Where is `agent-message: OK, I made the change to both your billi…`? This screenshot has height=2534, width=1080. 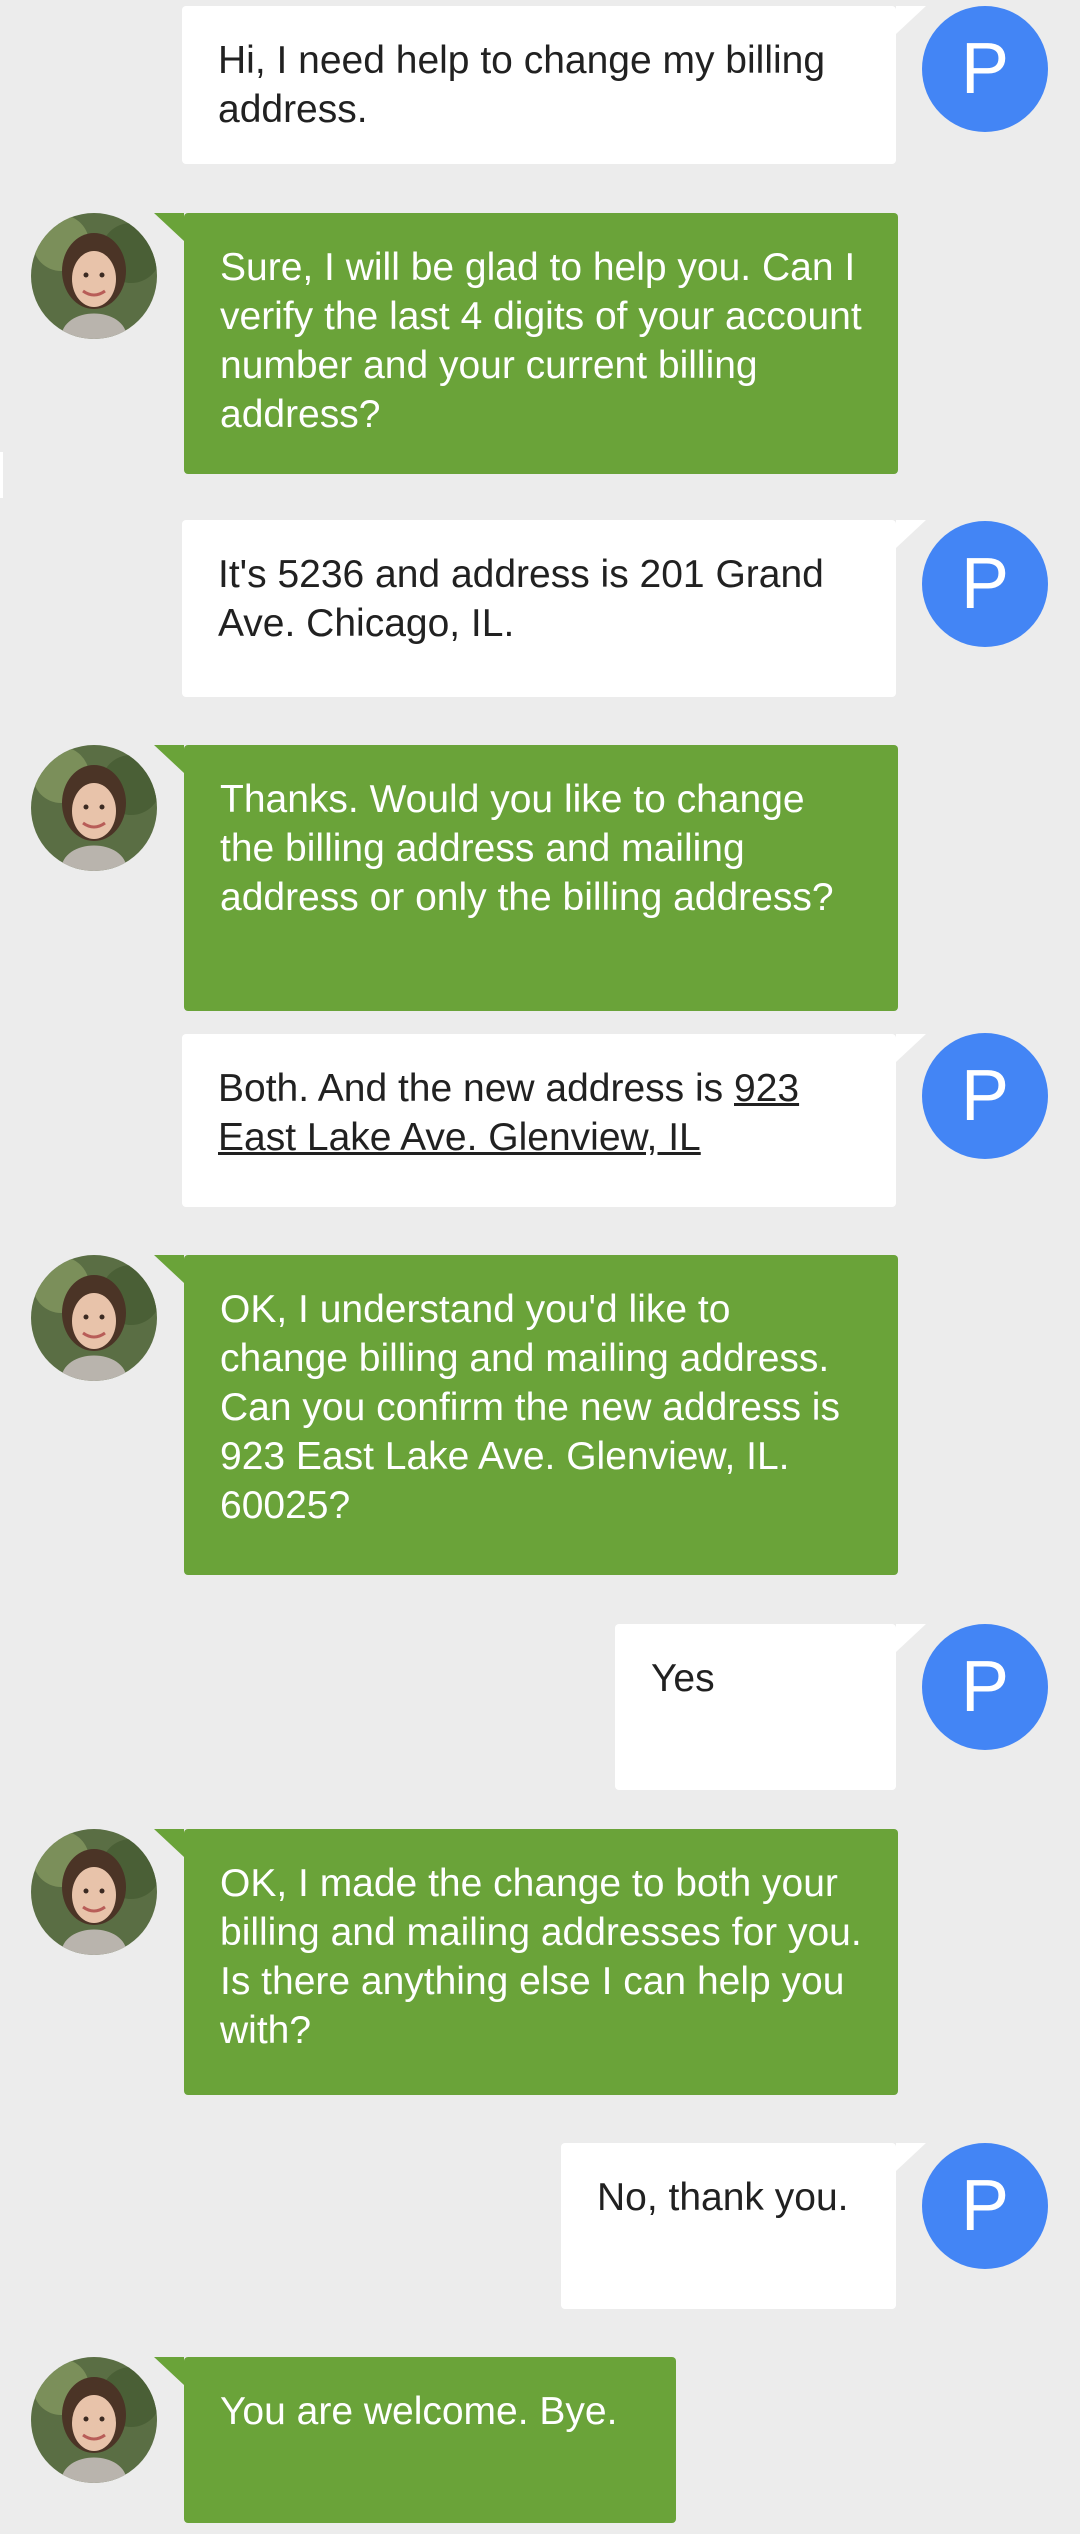
agent-message: OK, I made the change to both your billi… is located at coordinates (526, 1962).